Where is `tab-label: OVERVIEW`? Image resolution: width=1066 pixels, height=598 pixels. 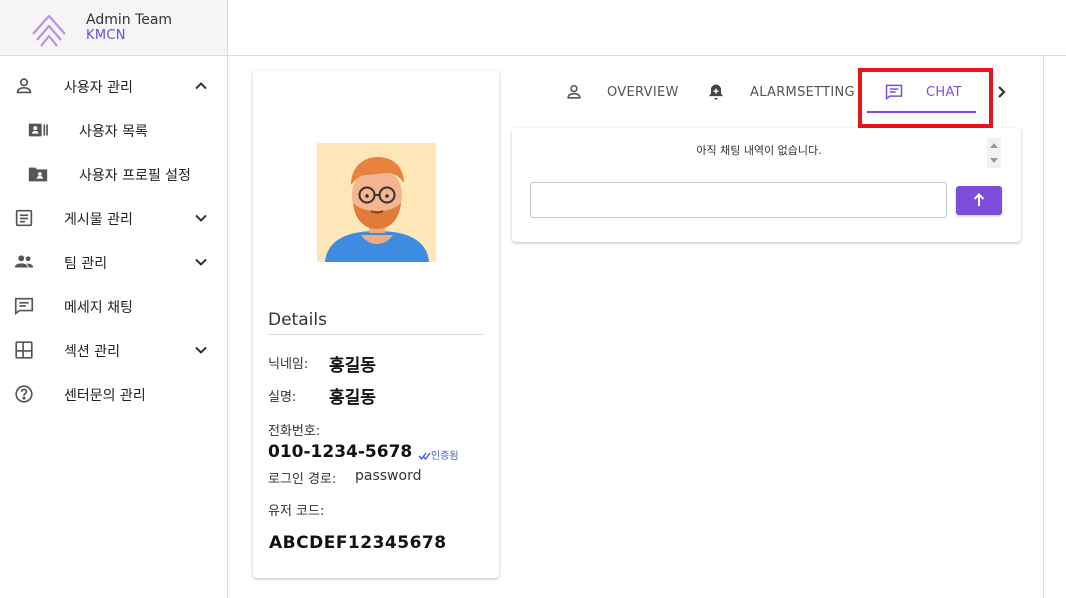
tab-label: OVERVIEW is located at coordinates (643, 92).